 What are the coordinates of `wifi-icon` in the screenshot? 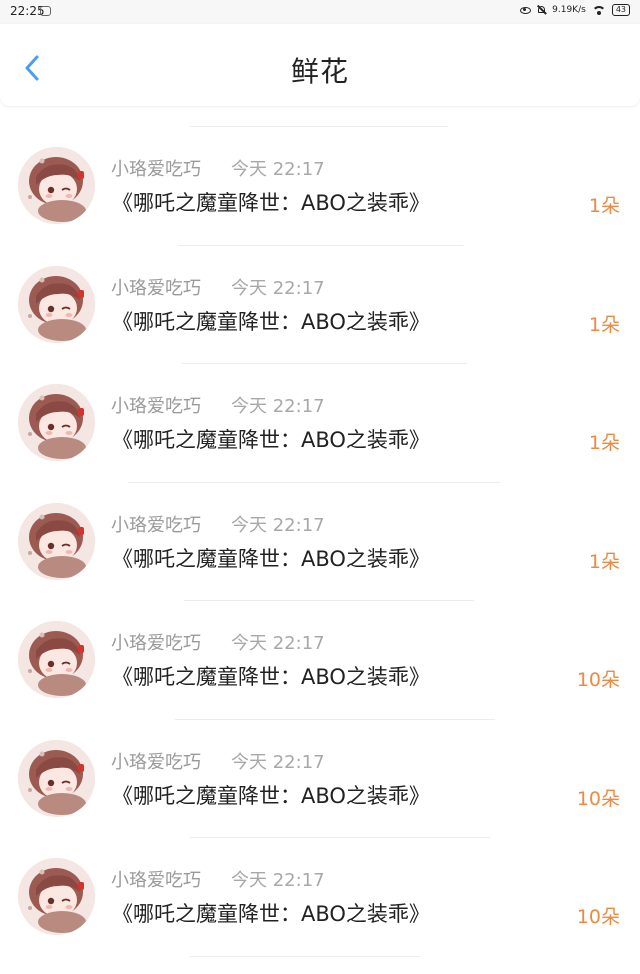 It's located at (598, 10).